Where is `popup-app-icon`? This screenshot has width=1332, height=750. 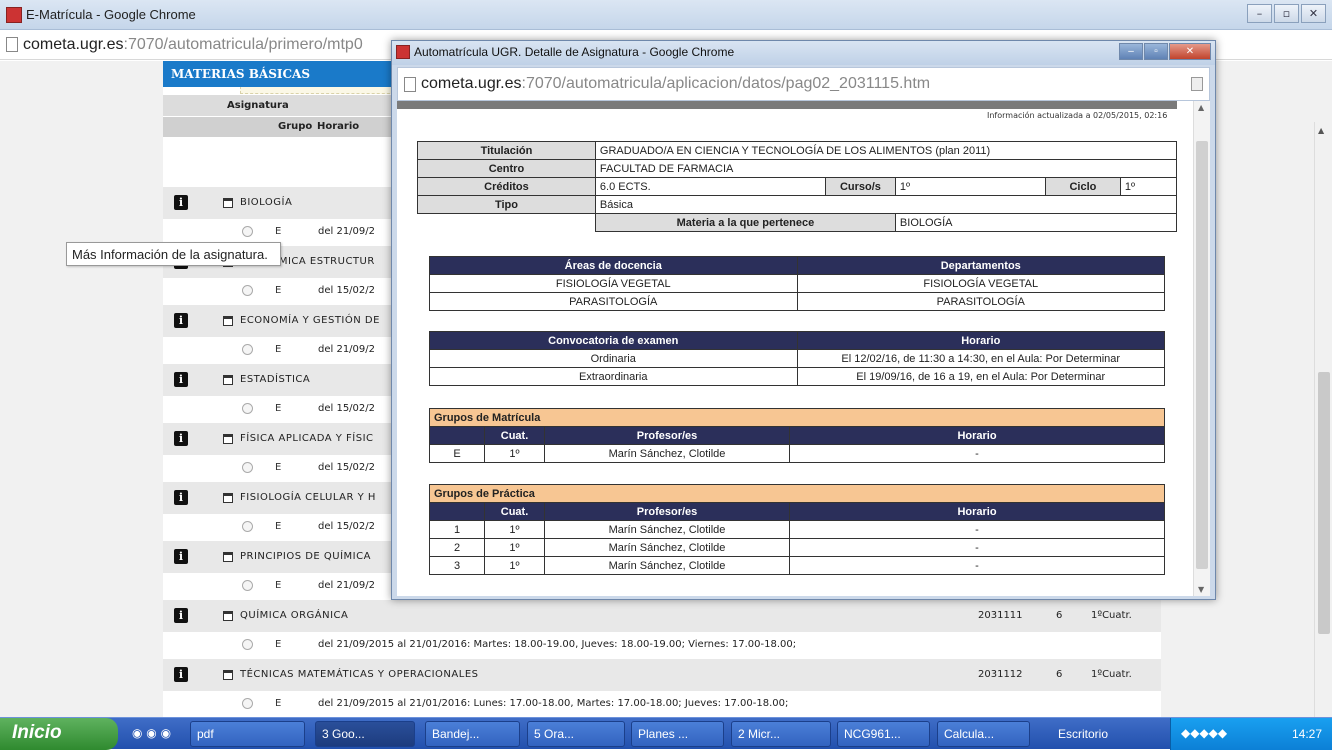
popup-app-icon is located at coordinates (403, 52).